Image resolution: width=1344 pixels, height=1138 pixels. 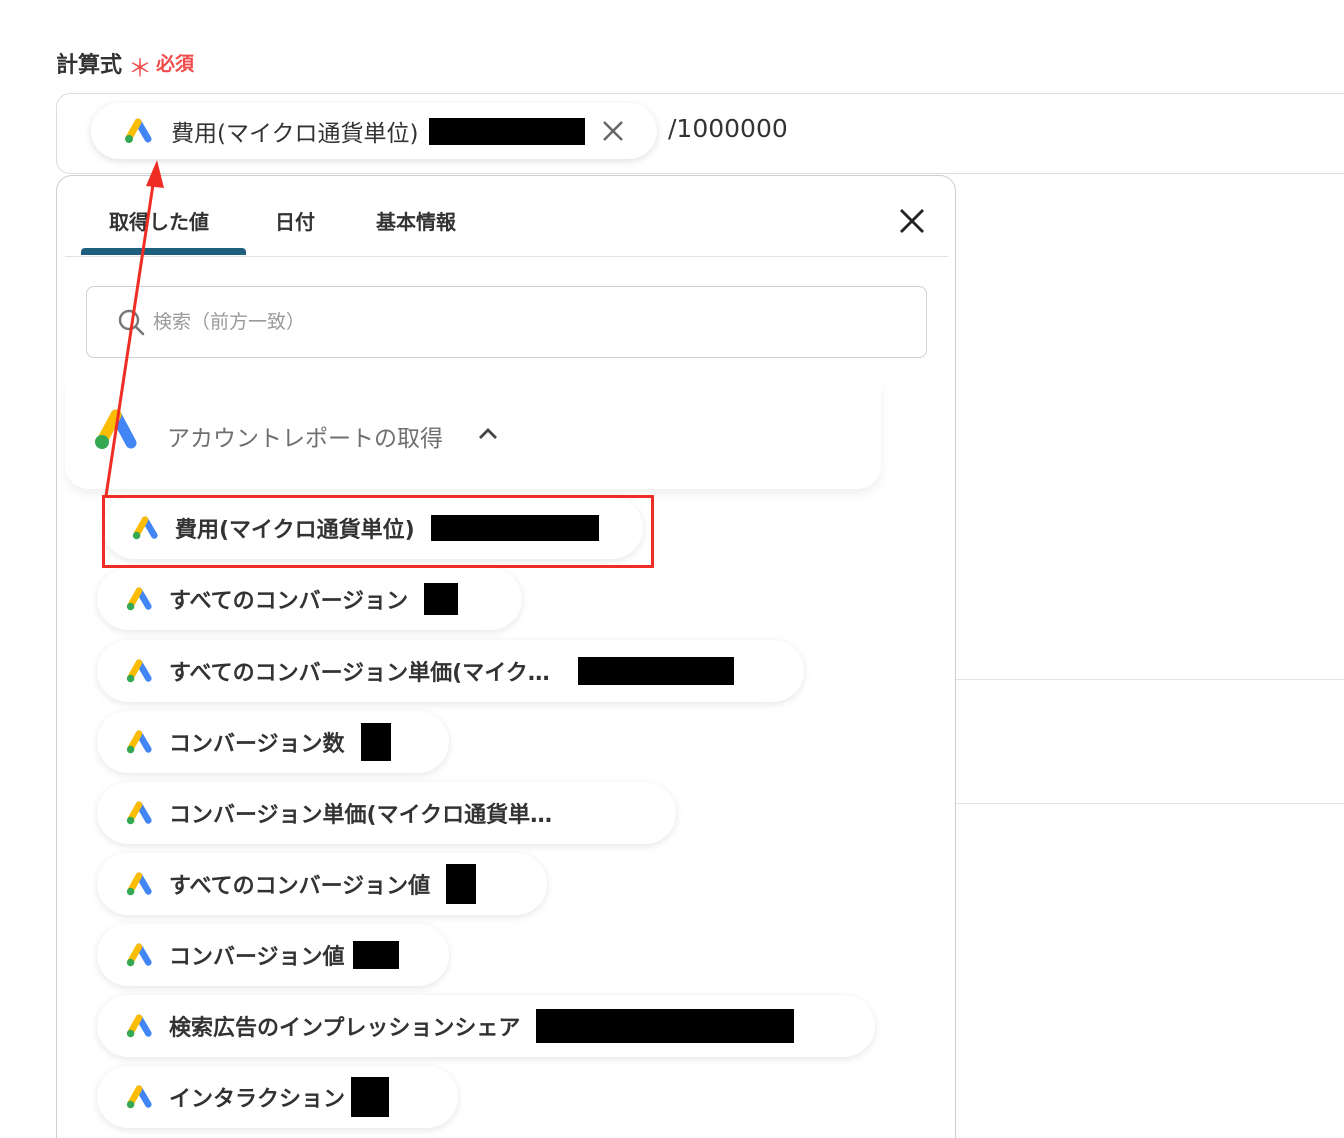 What do you see at coordinates (163, 251) in the screenshot?
I see `active-tab-indicator` at bounding box center [163, 251].